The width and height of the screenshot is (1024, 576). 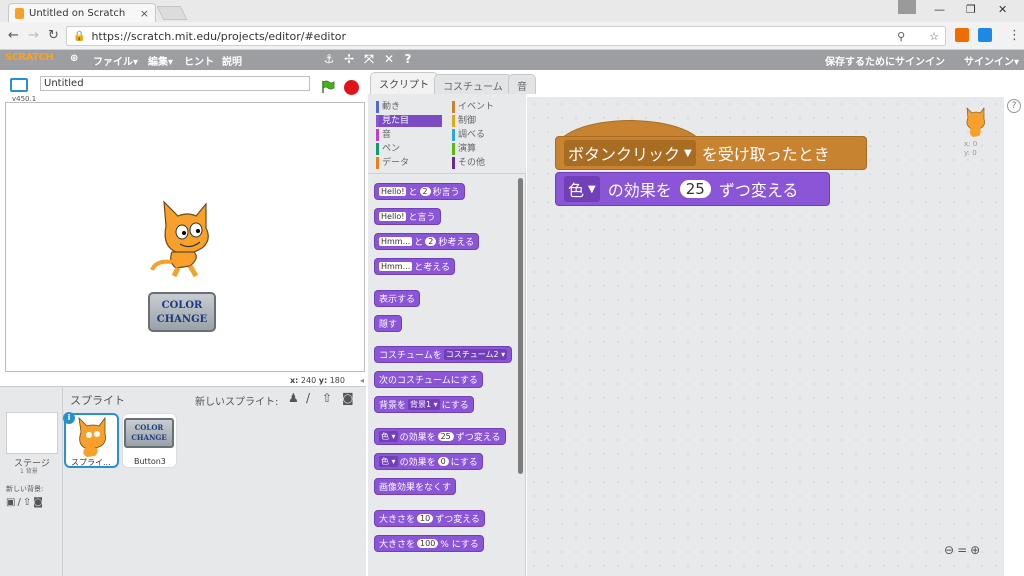 I want to click on bookmark-star-icon: ☆, so click(x=934, y=36).